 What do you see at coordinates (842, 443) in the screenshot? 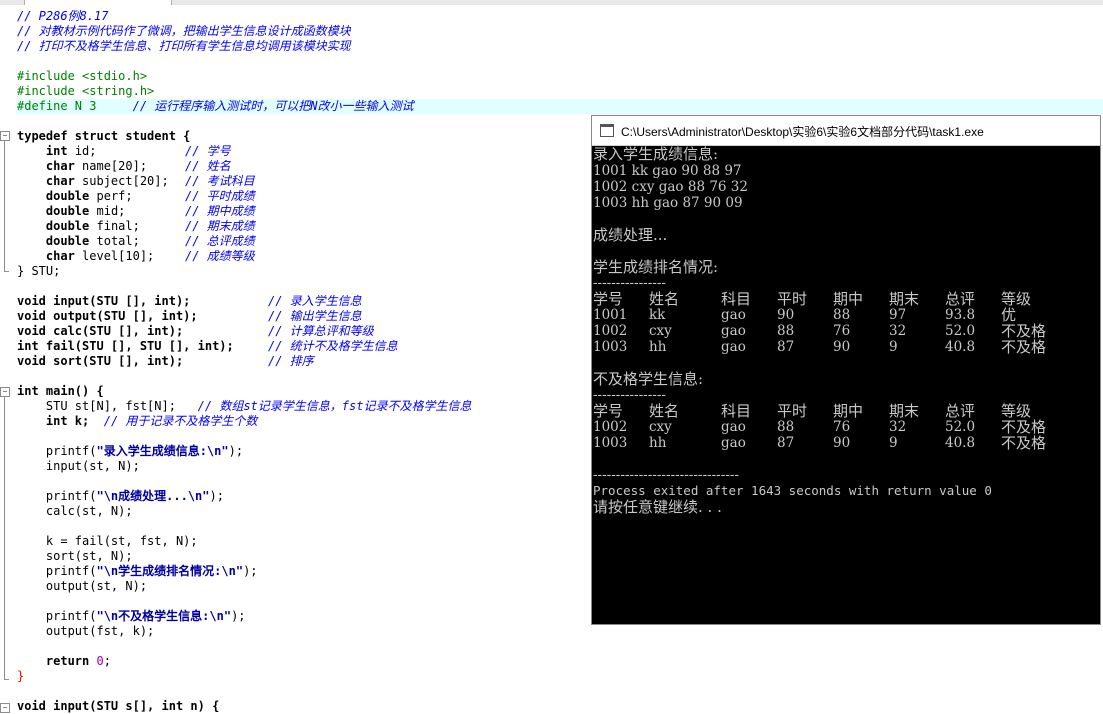
I see `console-cell: 90` at bounding box center [842, 443].